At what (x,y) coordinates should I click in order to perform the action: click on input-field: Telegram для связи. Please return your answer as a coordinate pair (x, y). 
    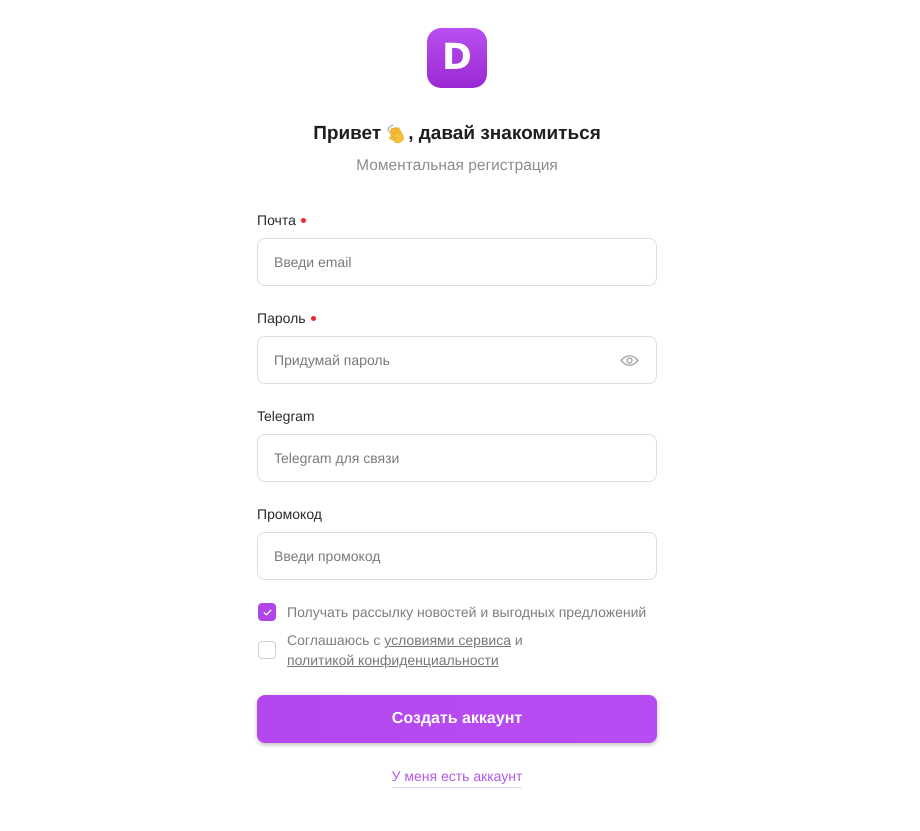
    Looking at the image, I should click on (457, 458).